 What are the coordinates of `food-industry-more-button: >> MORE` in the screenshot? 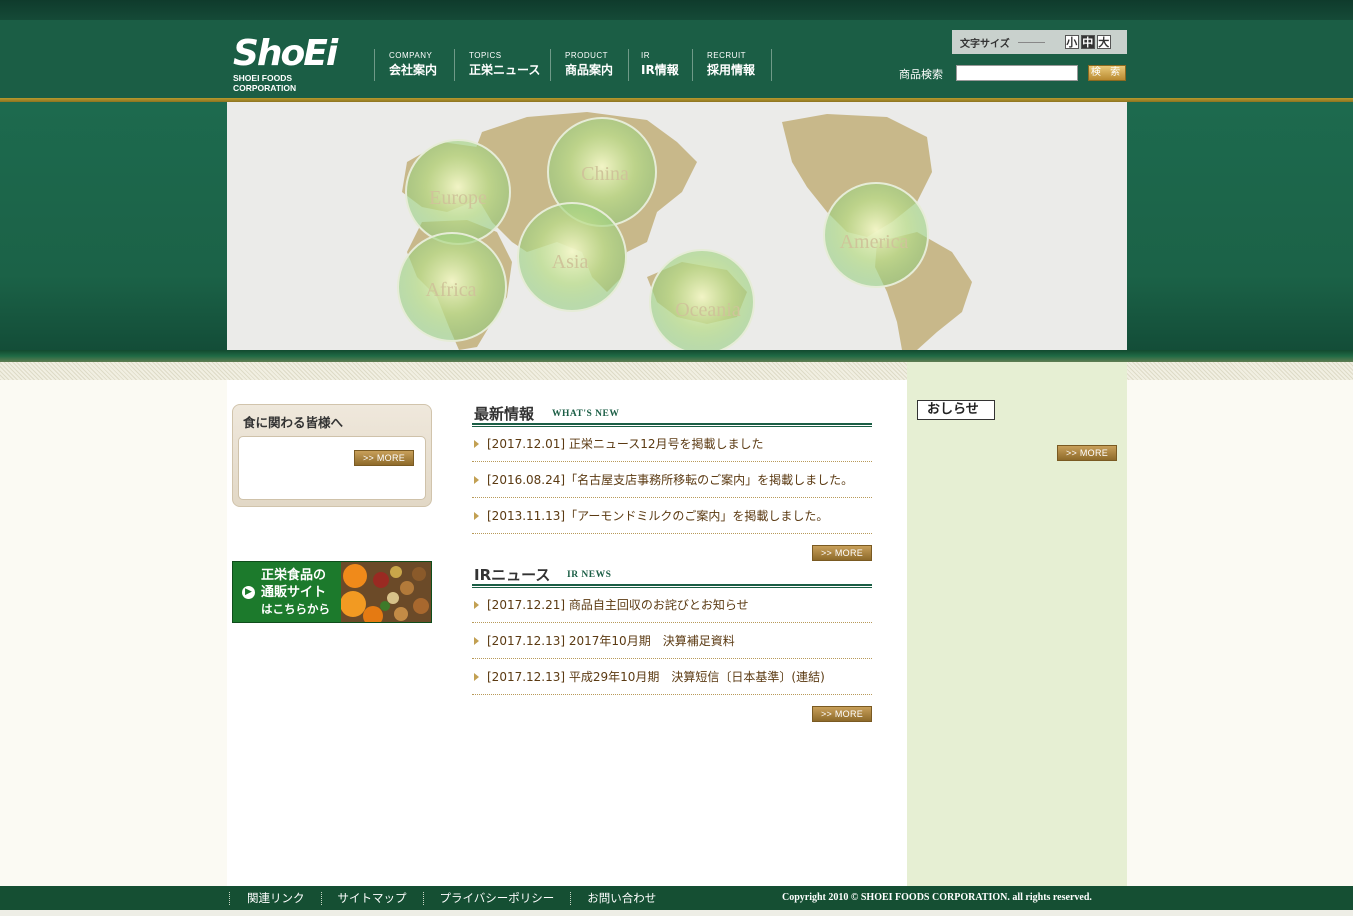 It's located at (384, 458).